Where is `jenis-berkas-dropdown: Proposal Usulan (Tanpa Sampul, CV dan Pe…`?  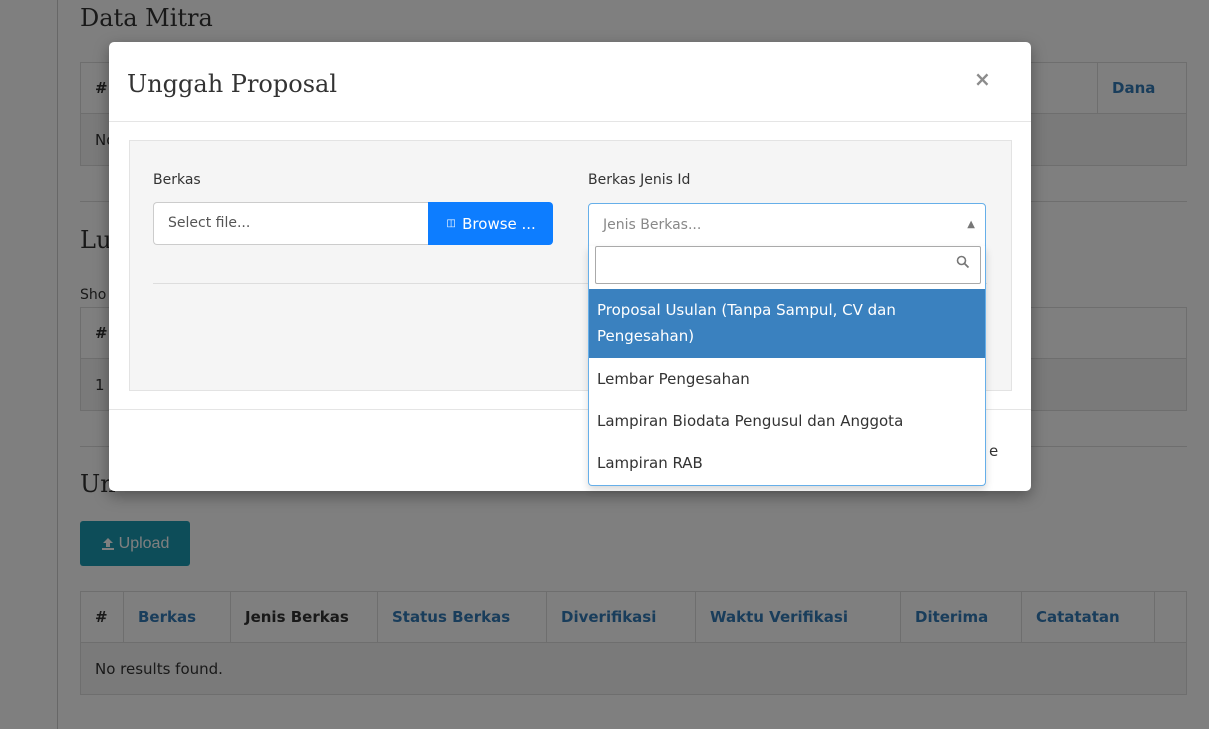
jenis-berkas-dropdown: Proposal Usulan (Tanpa Sampul, CV dan Pe… is located at coordinates (787, 366).